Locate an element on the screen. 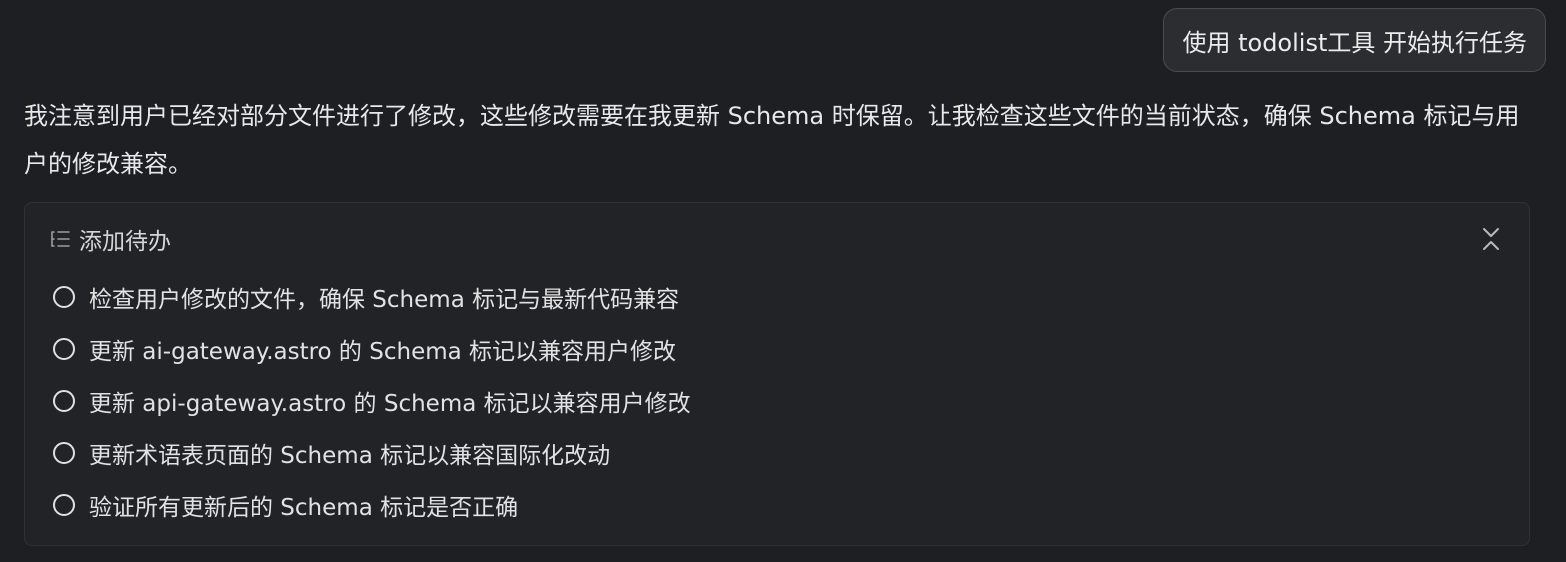 The image size is (1566, 562). todo-item-label: 检查用户修改的文件，确保 Schema 标记与最新代码兼容 is located at coordinates (384, 300).